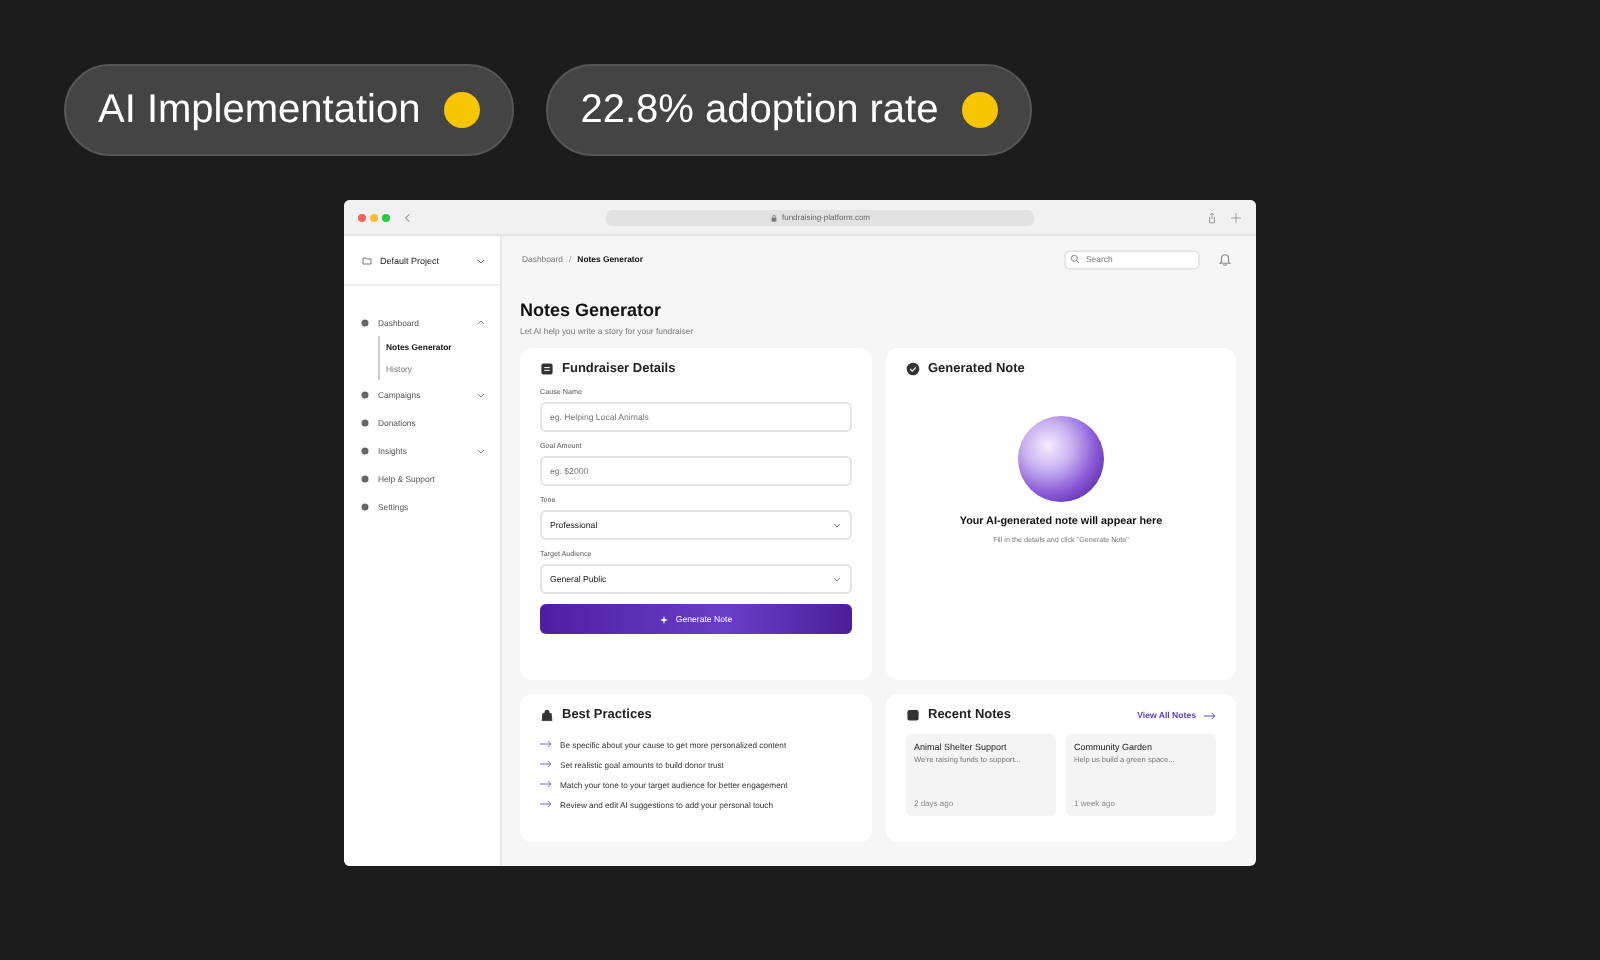 The height and width of the screenshot is (960, 1600). What do you see at coordinates (1225, 259) in the screenshot?
I see `bell-icon` at bounding box center [1225, 259].